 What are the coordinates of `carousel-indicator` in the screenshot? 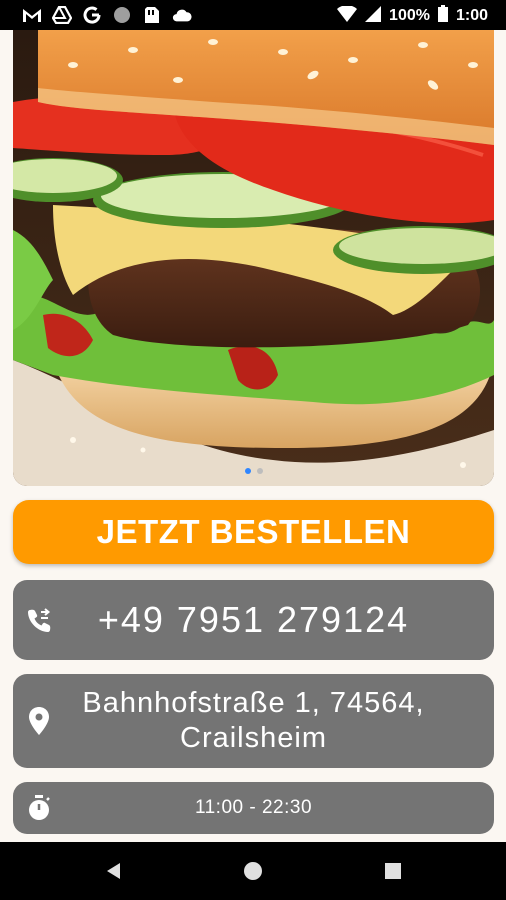 It's located at (253, 471).